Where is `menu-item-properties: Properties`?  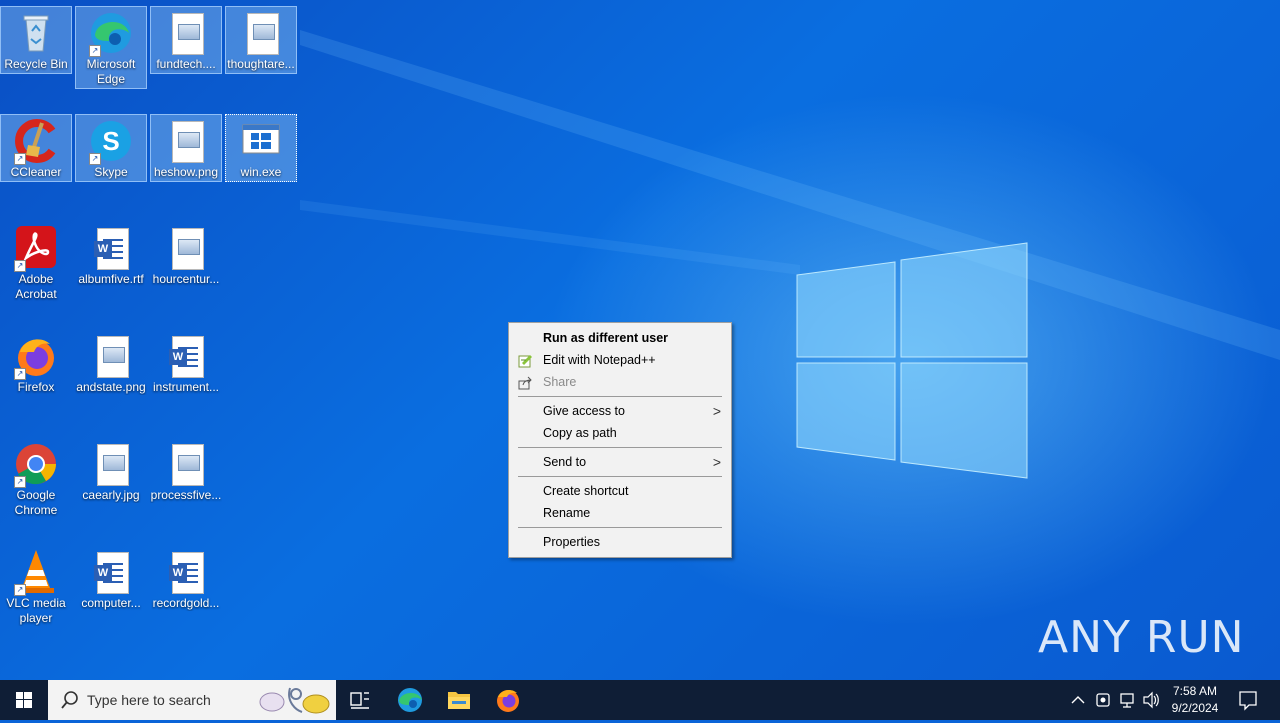
menu-item-properties: Properties is located at coordinates (620, 542).